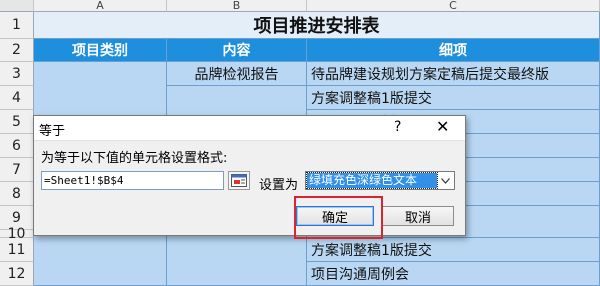 This screenshot has height=286, width=600. Describe the element at coordinates (17, 122) in the screenshot. I see `row-header-5: 5` at that location.